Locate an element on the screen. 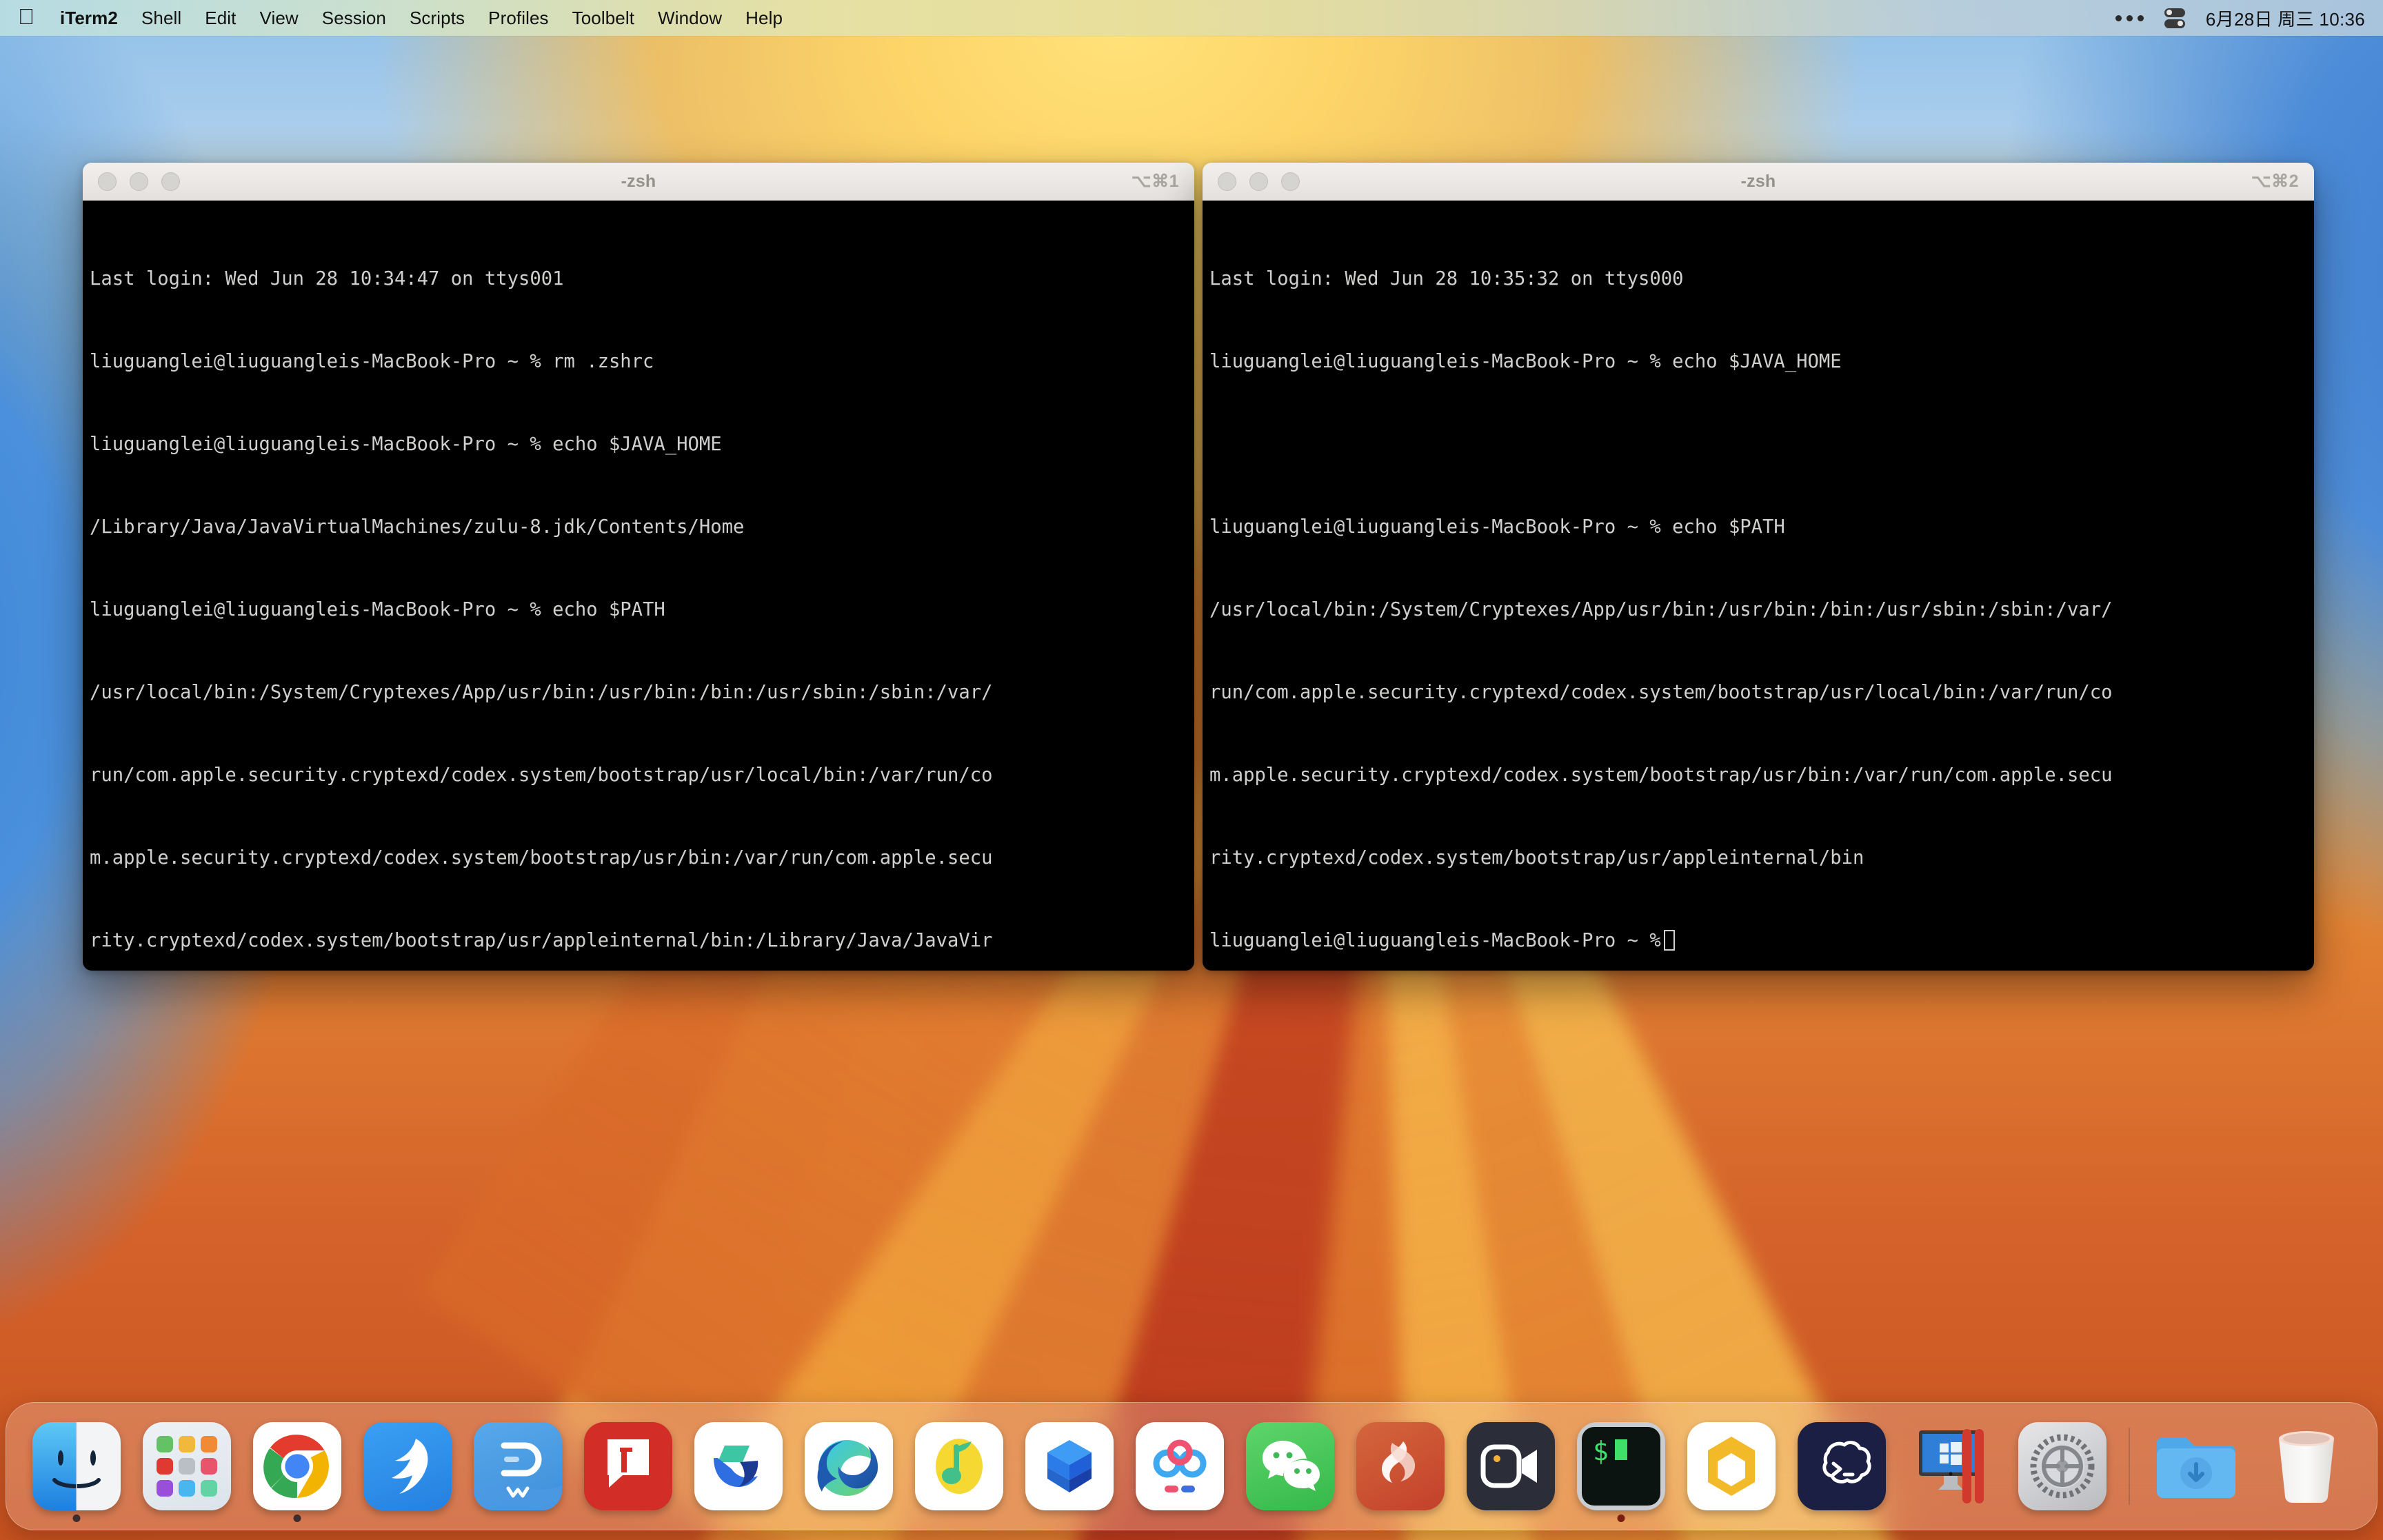  launchpad-icon is located at coordinates (187, 1466).